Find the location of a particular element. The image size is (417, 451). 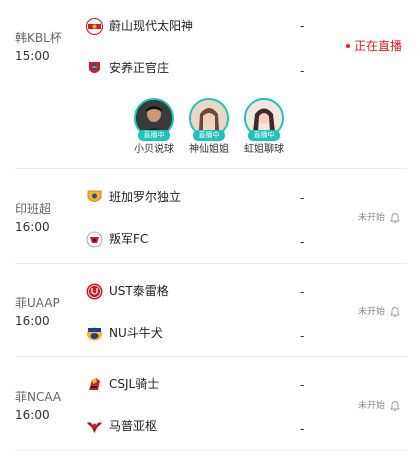

nu-logo is located at coordinates (94, 333).